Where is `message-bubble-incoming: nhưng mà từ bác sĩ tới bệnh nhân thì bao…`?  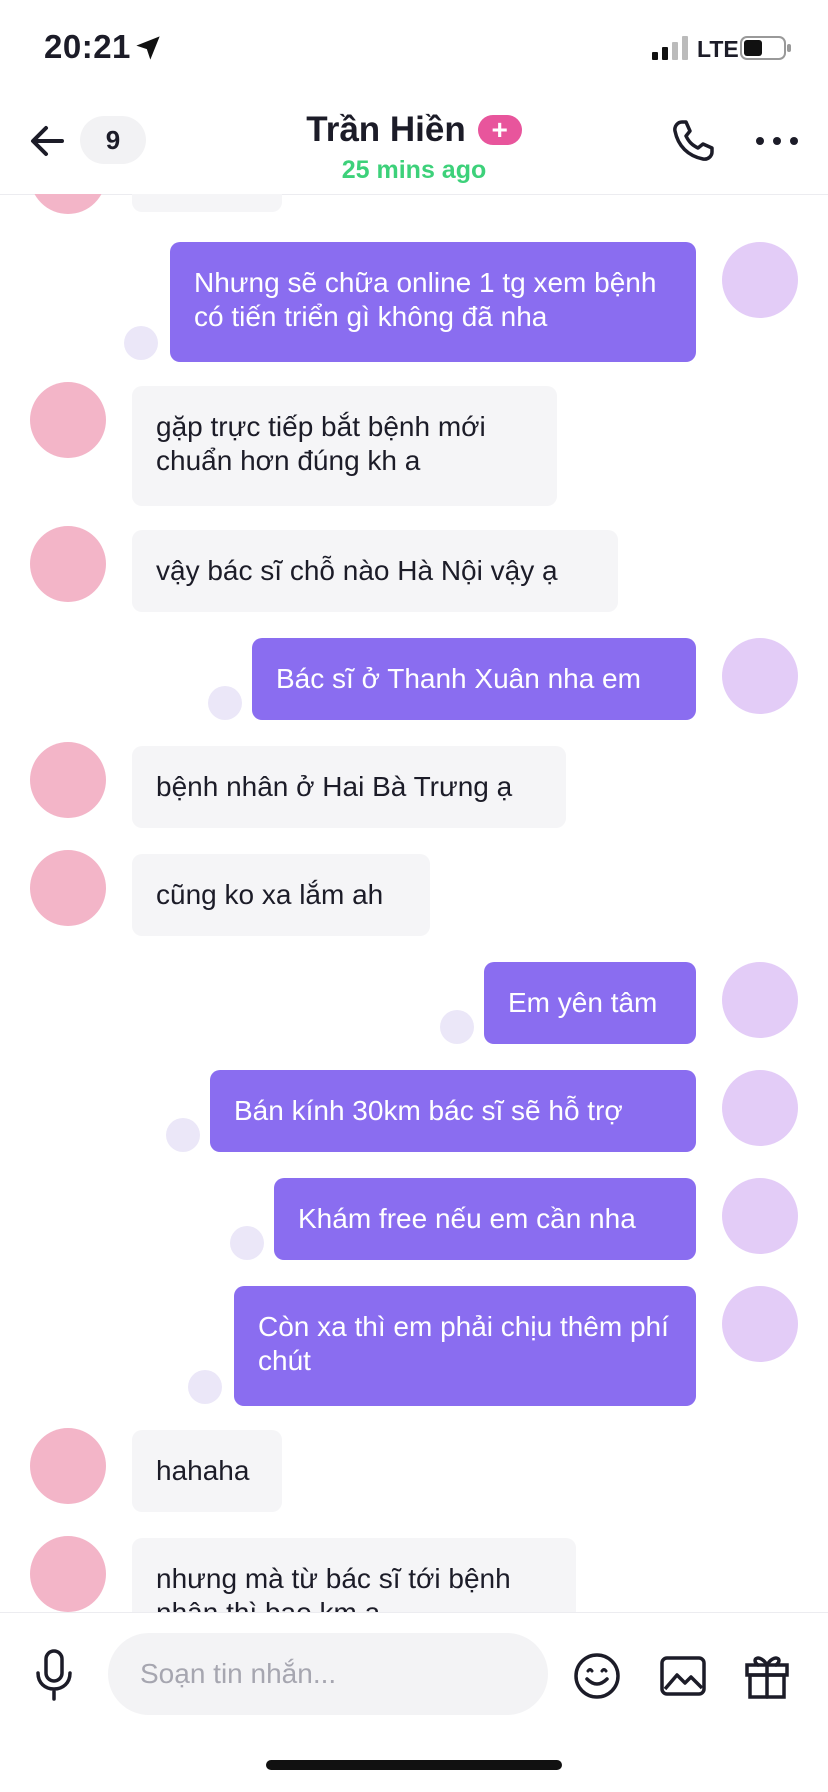
message-bubble-incoming: nhưng mà từ bác sĩ tới bệnh nhân thì bao… is located at coordinates (354, 1575).